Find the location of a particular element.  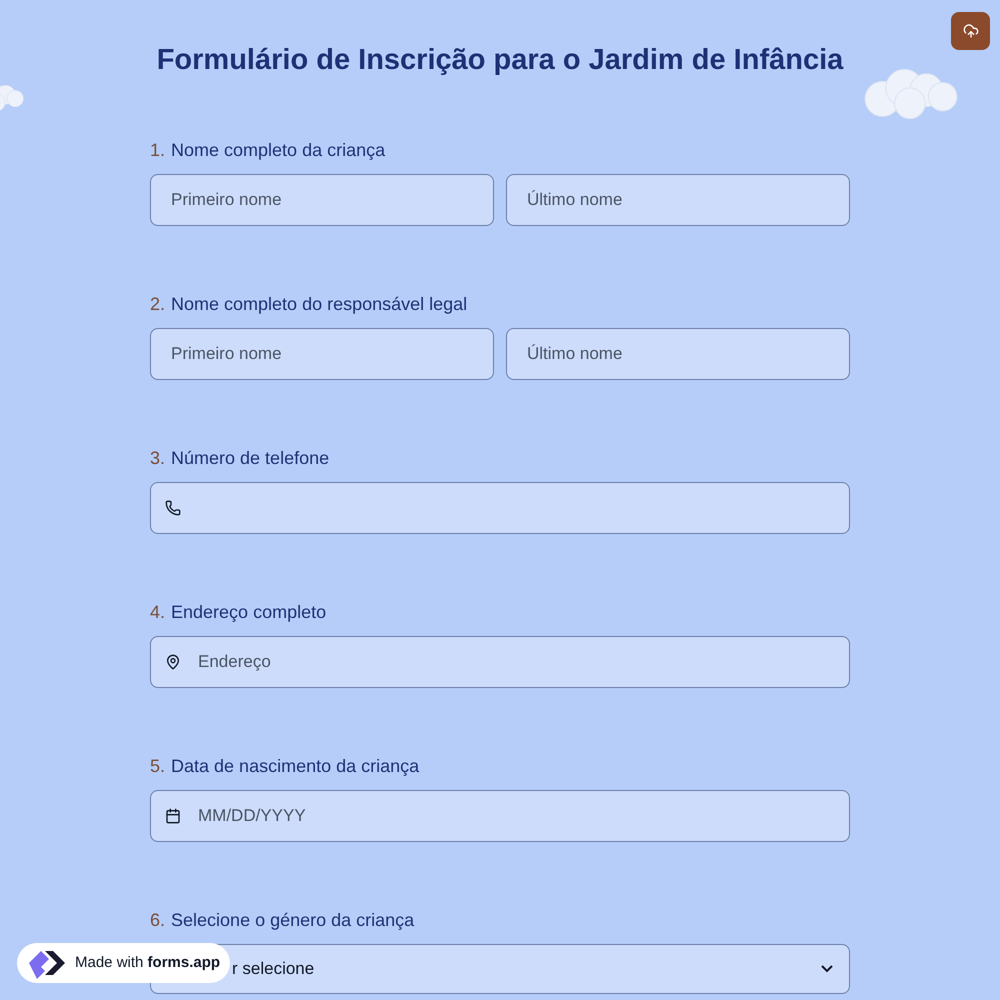

question-label: Nome completo da criança is located at coordinates (278, 150).